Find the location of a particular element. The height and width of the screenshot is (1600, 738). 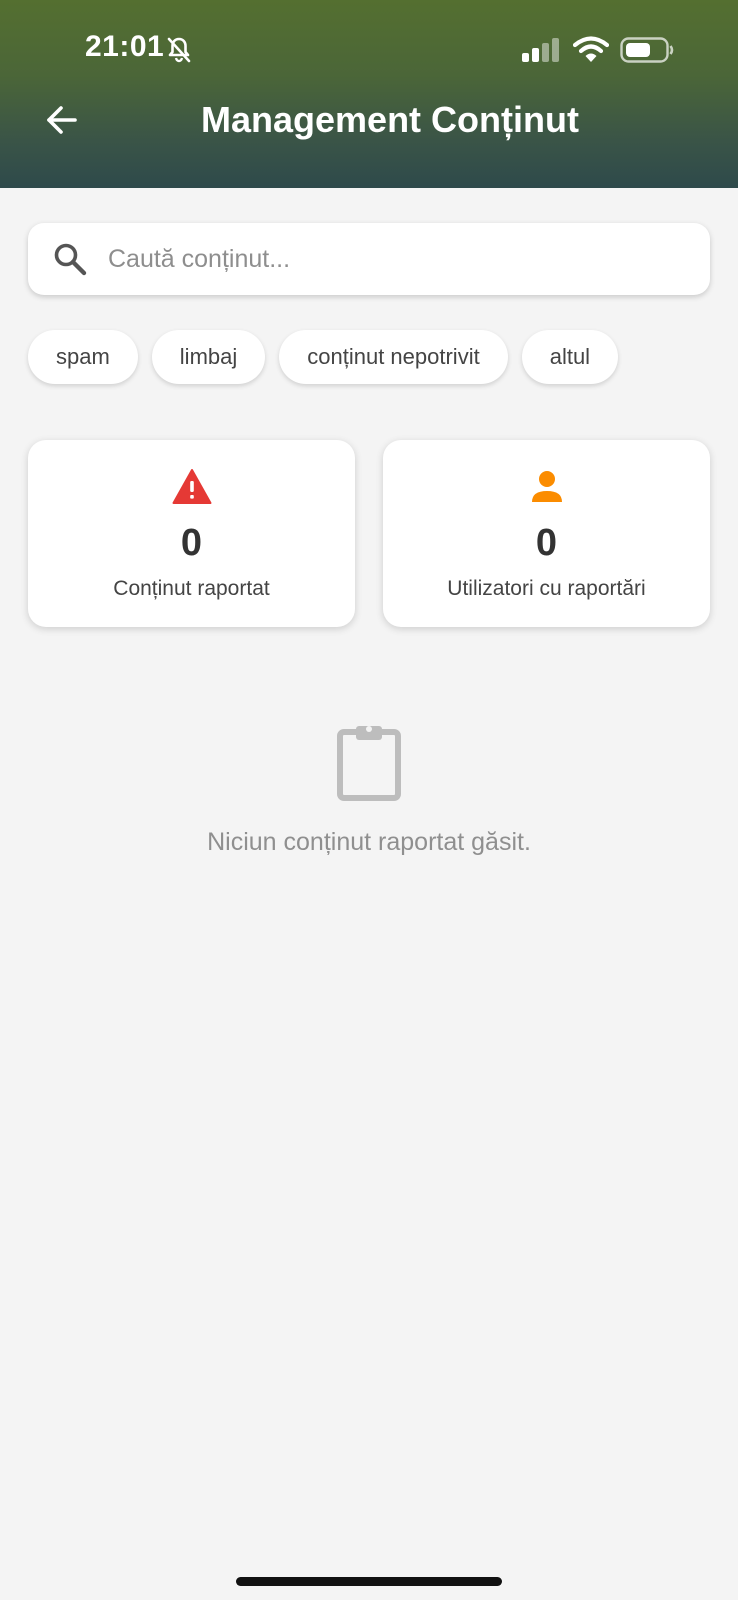

home-indicator is located at coordinates (369, 1581).